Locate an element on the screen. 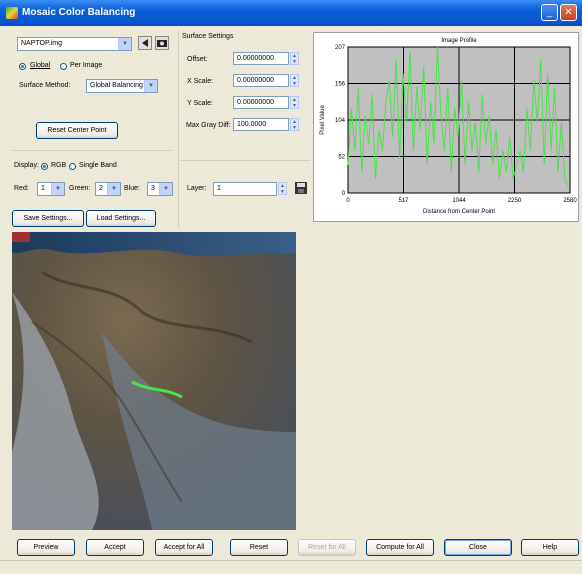  max-gray-diff-spinner: ▲ ▼ is located at coordinates (294, 124).